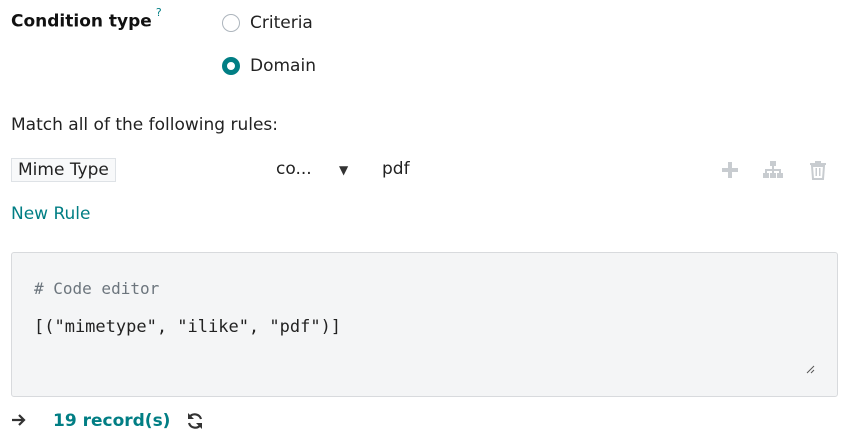  I want to click on chevron-down-icon: ▼, so click(343, 170).